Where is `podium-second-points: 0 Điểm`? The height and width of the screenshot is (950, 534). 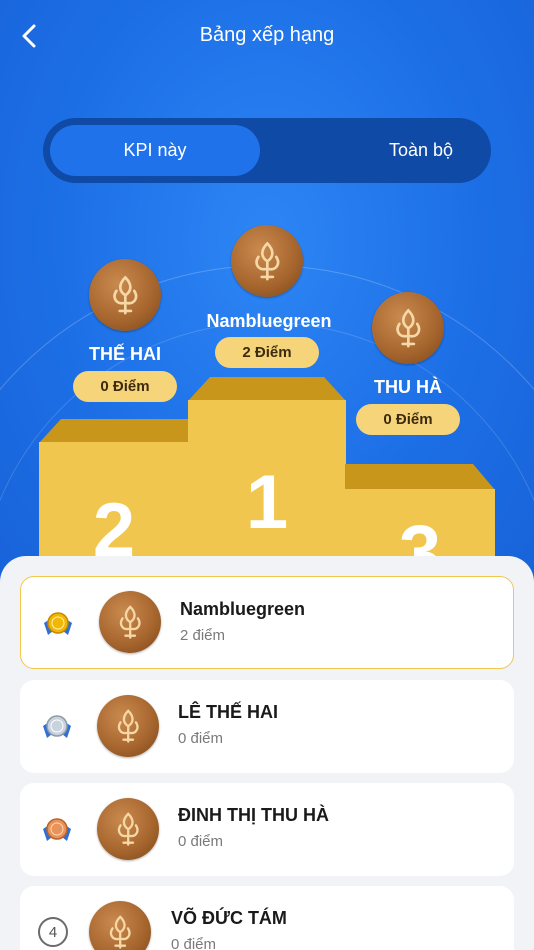
podium-second-points: 0 Điểm is located at coordinates (125, 386).